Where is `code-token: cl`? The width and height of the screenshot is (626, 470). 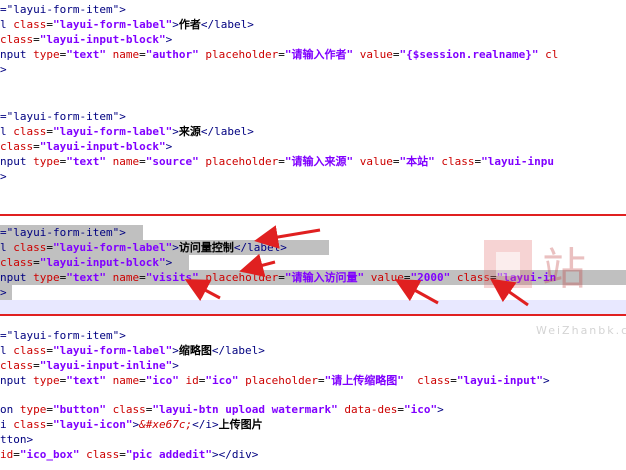 code-token: cl is located at coordinates (548, 54).